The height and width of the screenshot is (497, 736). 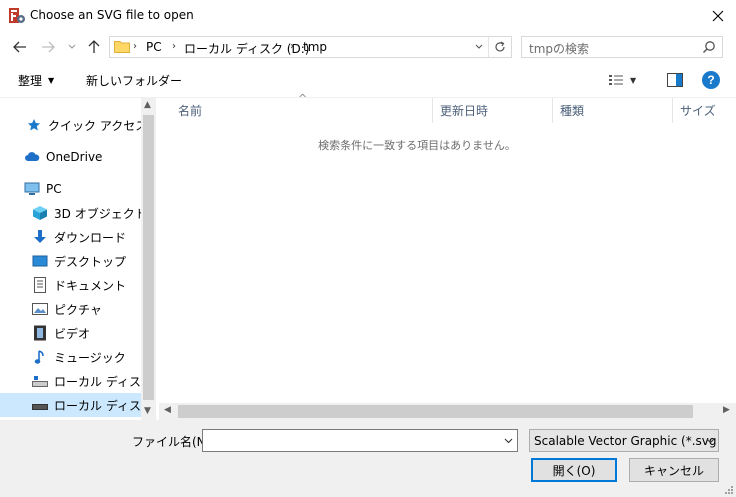 I want to click on new-folder-button: 新しいフォルダー, so click(x=134, y=80).